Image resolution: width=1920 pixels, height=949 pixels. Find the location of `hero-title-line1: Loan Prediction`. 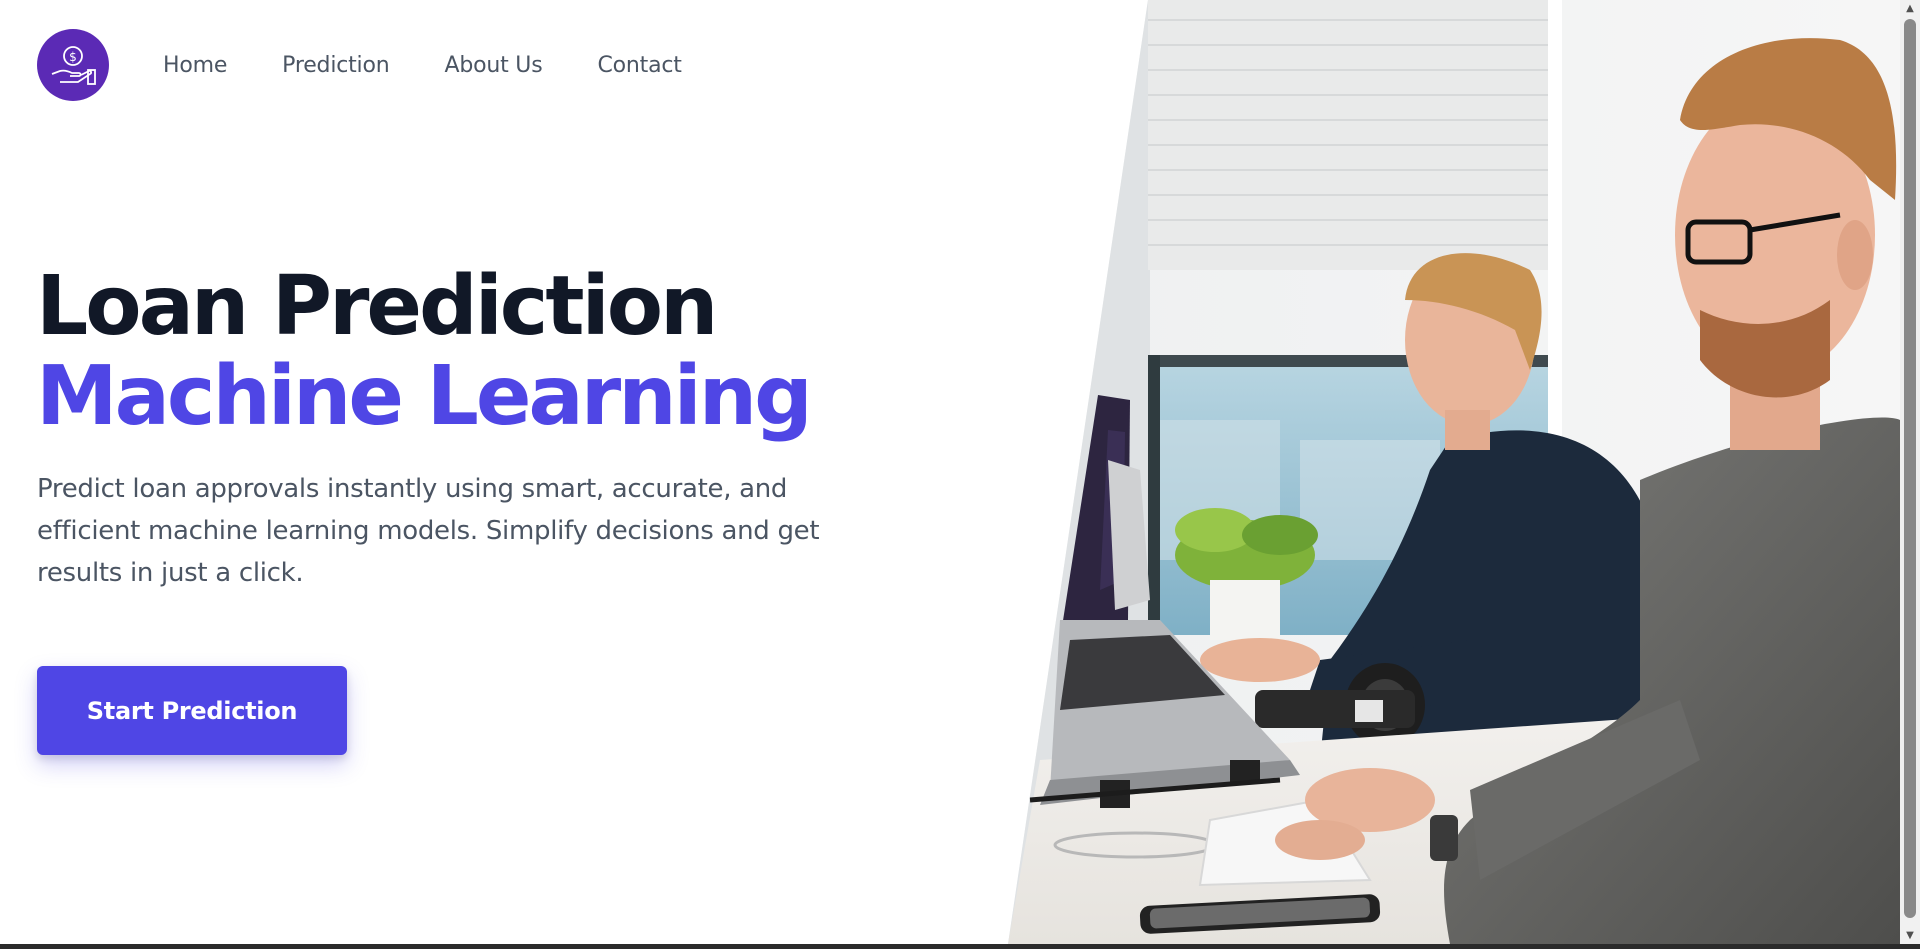

hero-title-line1: Loan Prediction is located at coordinates (377, 306).